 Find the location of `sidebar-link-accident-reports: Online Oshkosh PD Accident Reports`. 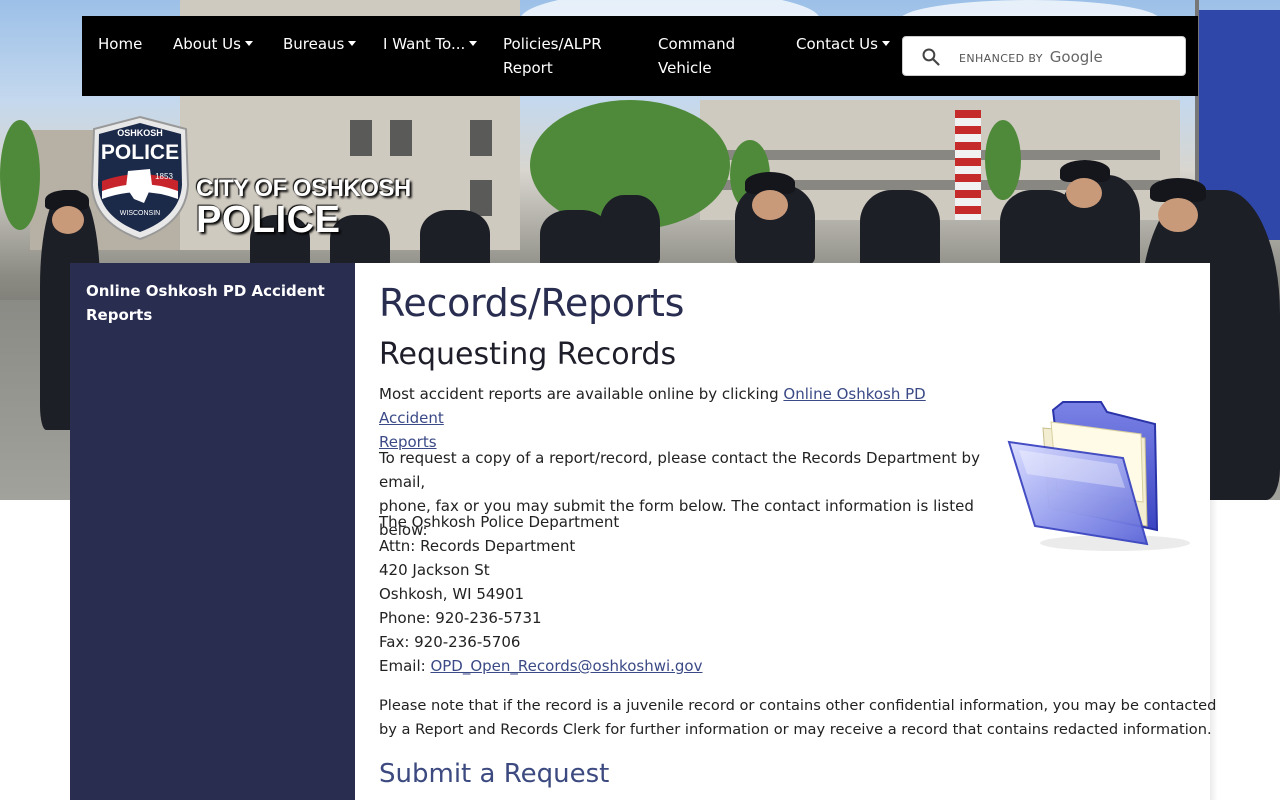

sidebar-link-accident-reports: Online Oshkosh PD Accident Reports is located at coordinates (211, 303).